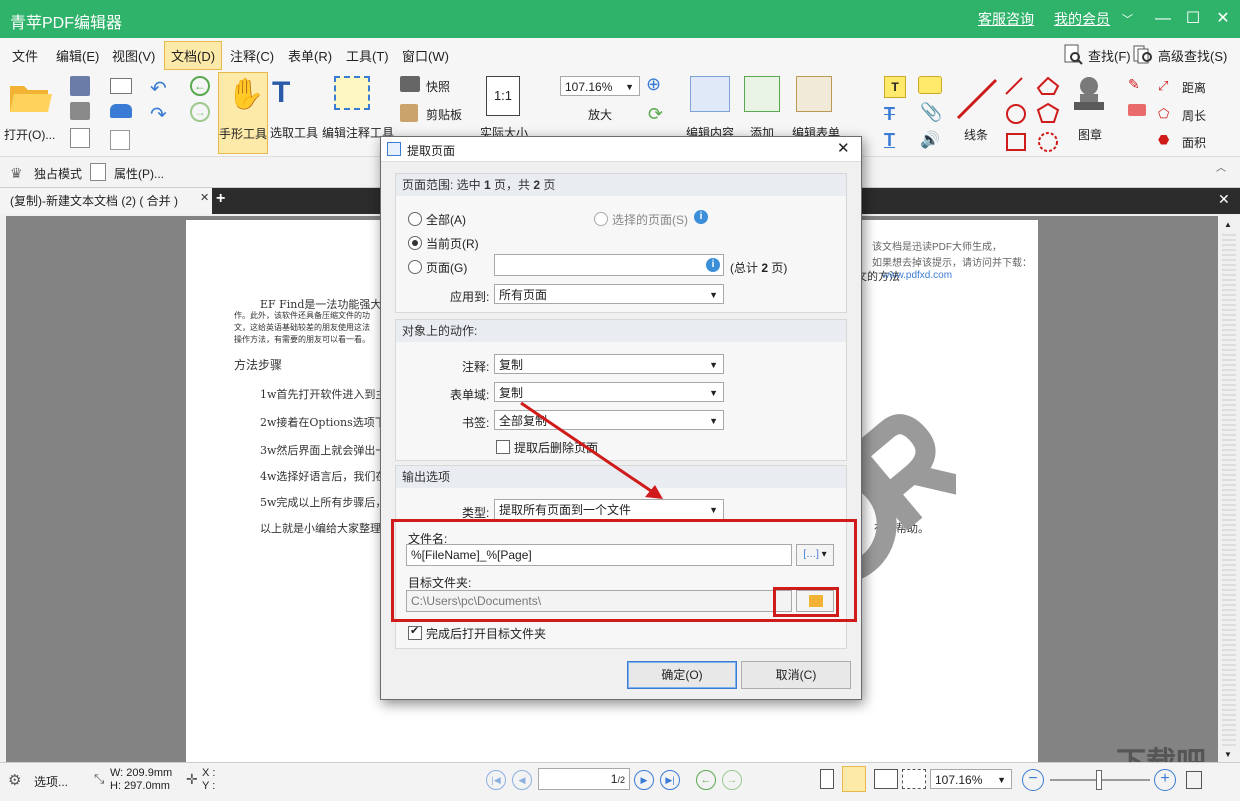 The image size is (1240, 801). I want to click on new-document-icon, so click(120, 140).